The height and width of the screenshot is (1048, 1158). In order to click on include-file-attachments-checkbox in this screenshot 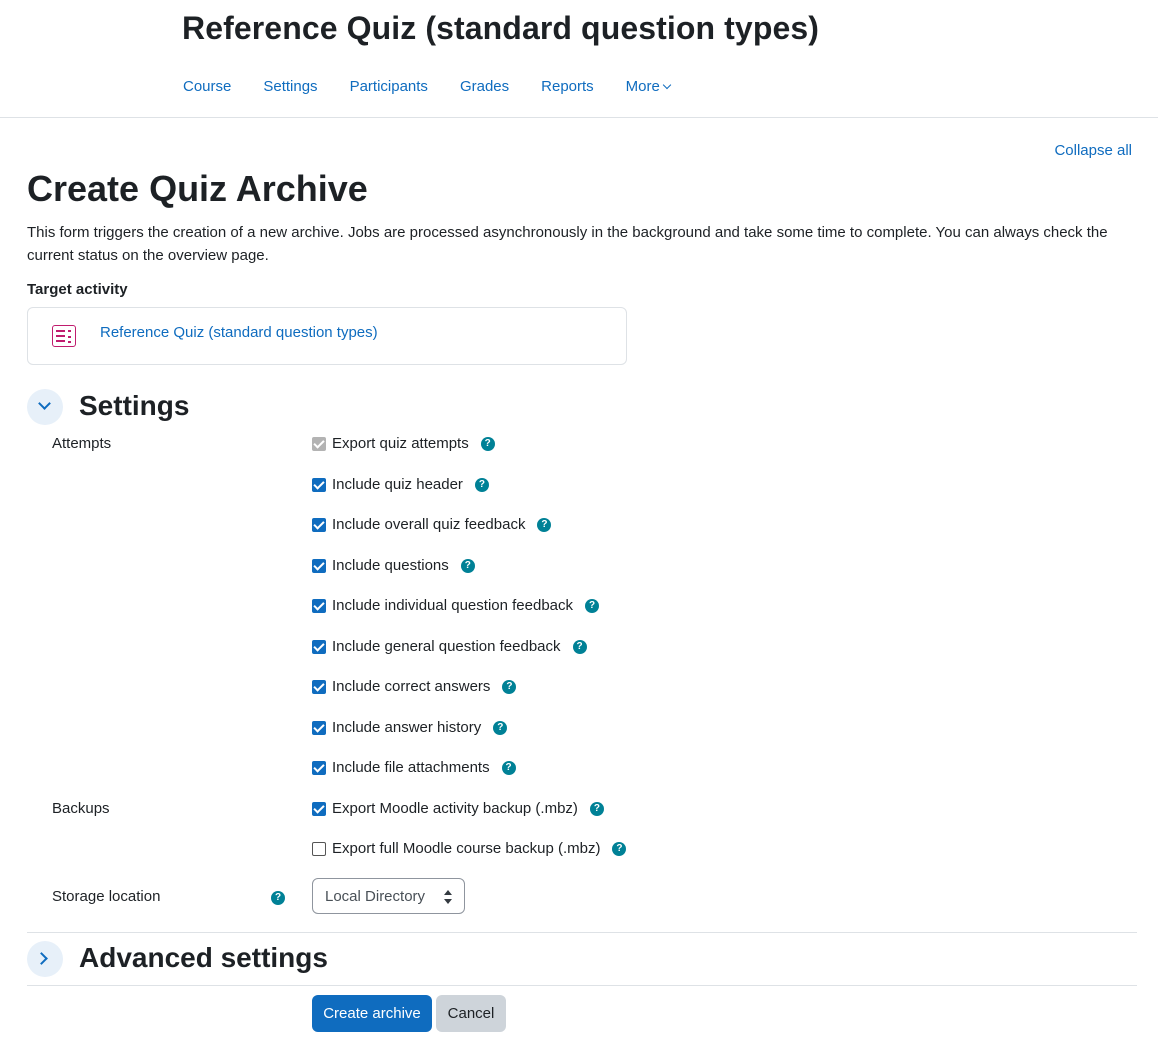, I will do `click(319, 767)`.